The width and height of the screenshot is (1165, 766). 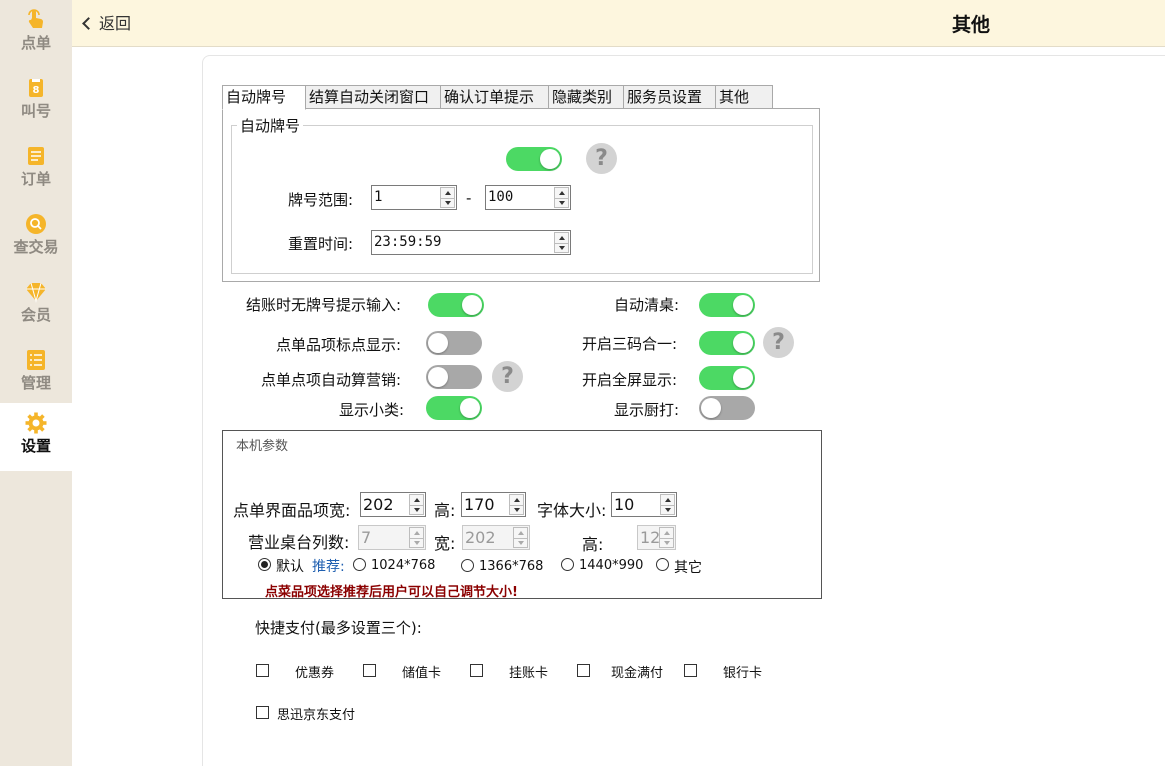 I want to click on quick-pay-checkbox-stored-value, so click(x=369, y=670).